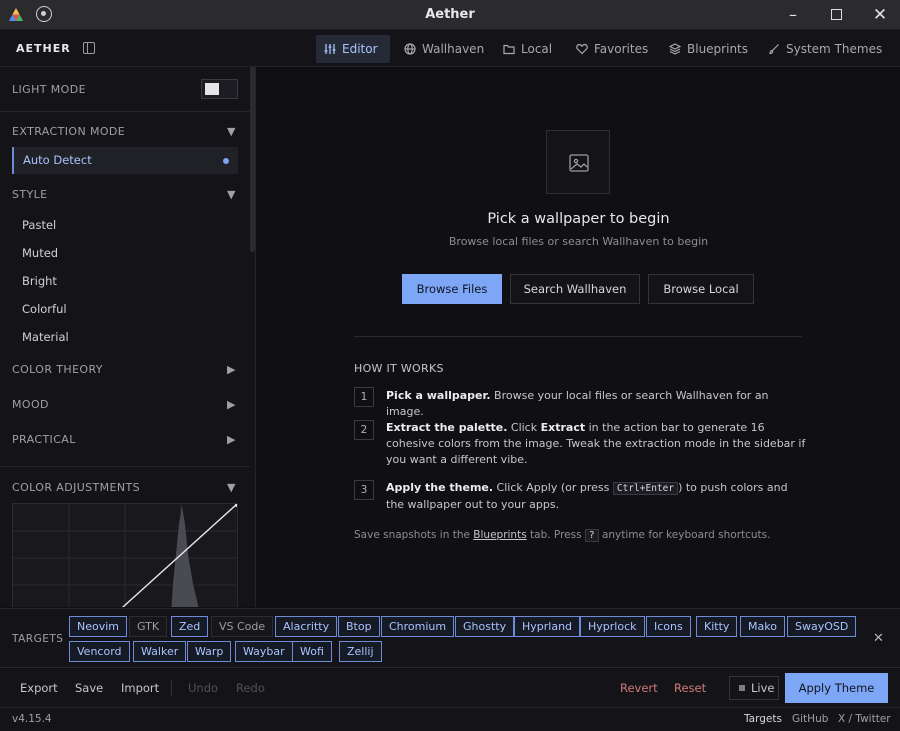  Describe the element at coordinates (252, 159) in the screenshot. I see `sidebar-scrollbar` at that location.